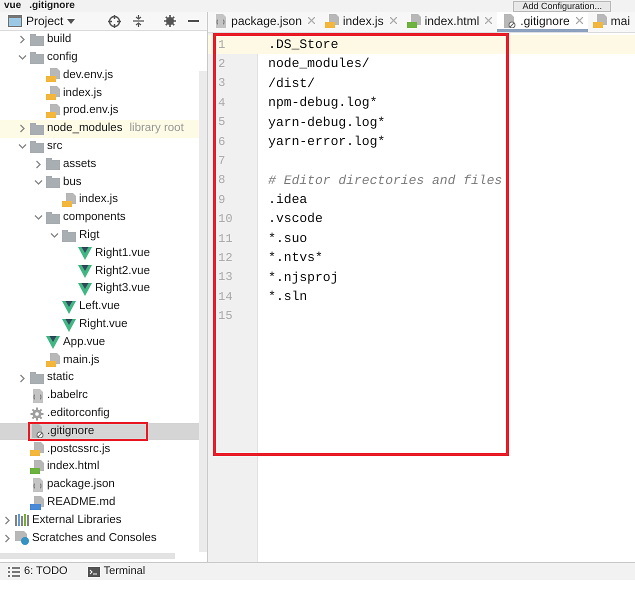 This screenshot has height=592, width=635. What do you see at coordinates (100, 147) in the screenshot?
I see `tree-item: src` at bounding box center [100, 147].